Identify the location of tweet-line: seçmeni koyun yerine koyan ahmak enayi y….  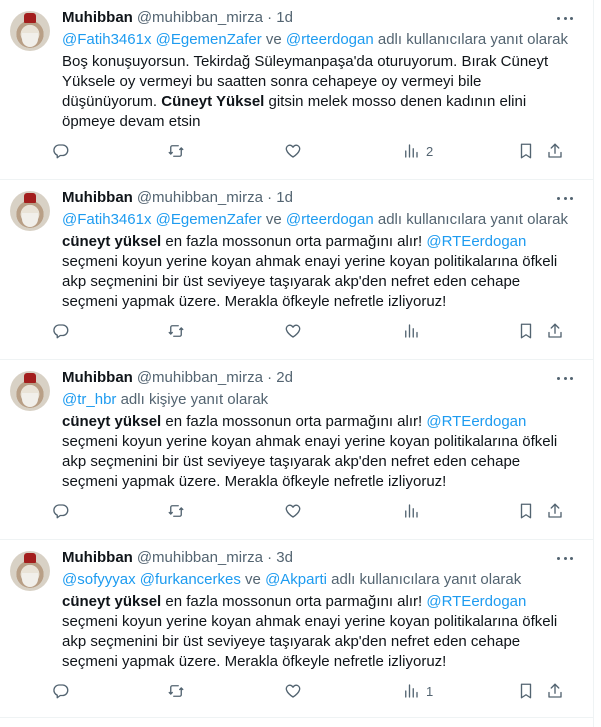
(321, 622).